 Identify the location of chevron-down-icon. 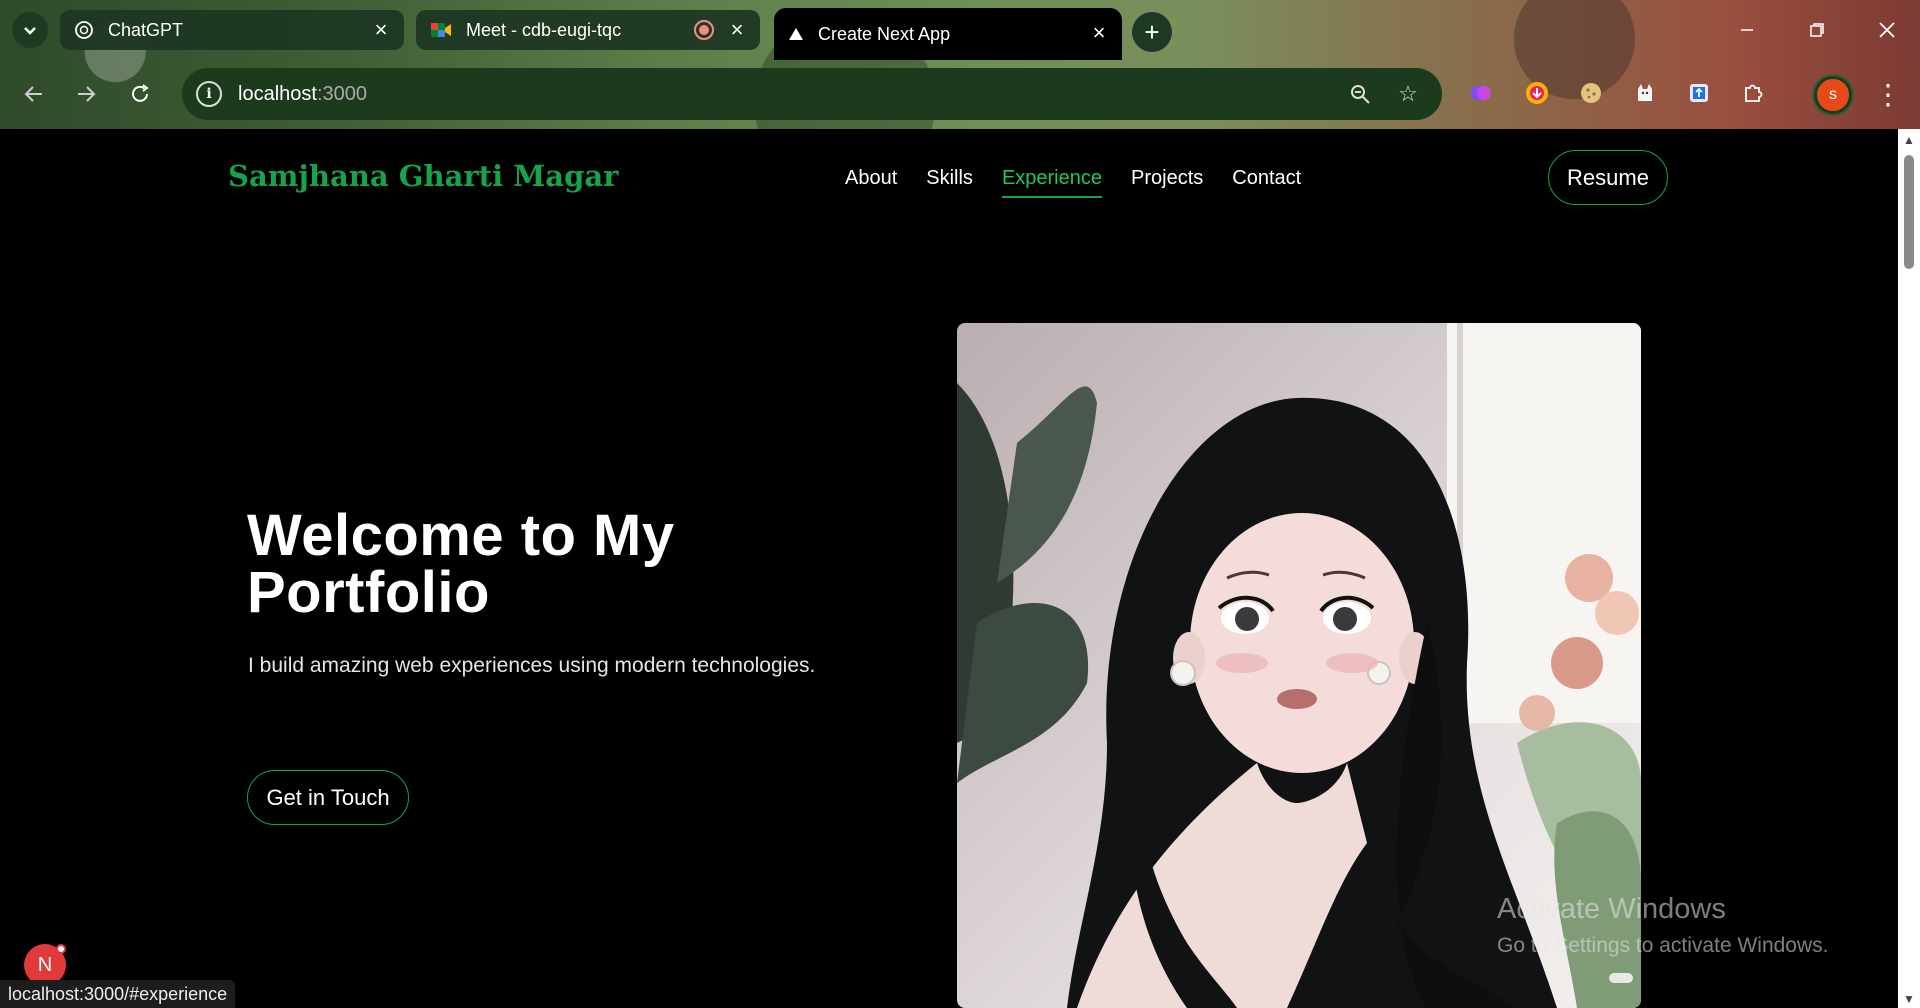
(30, 31).